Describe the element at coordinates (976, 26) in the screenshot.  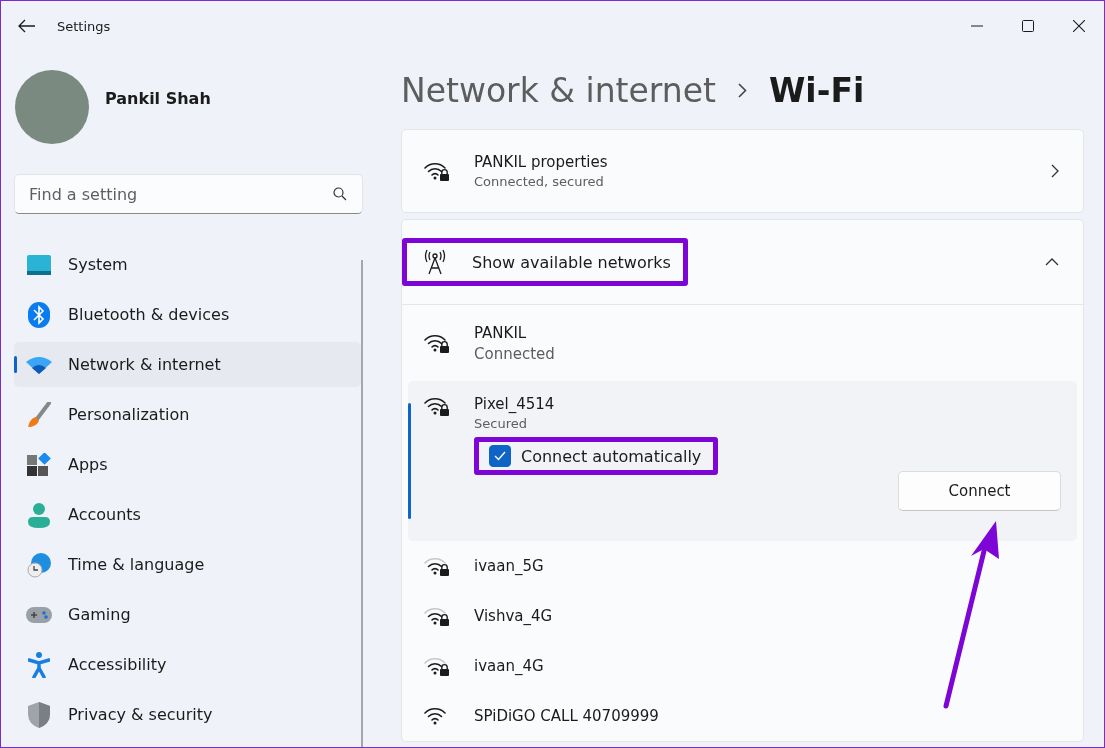
I see `minimize-icon` at that location.